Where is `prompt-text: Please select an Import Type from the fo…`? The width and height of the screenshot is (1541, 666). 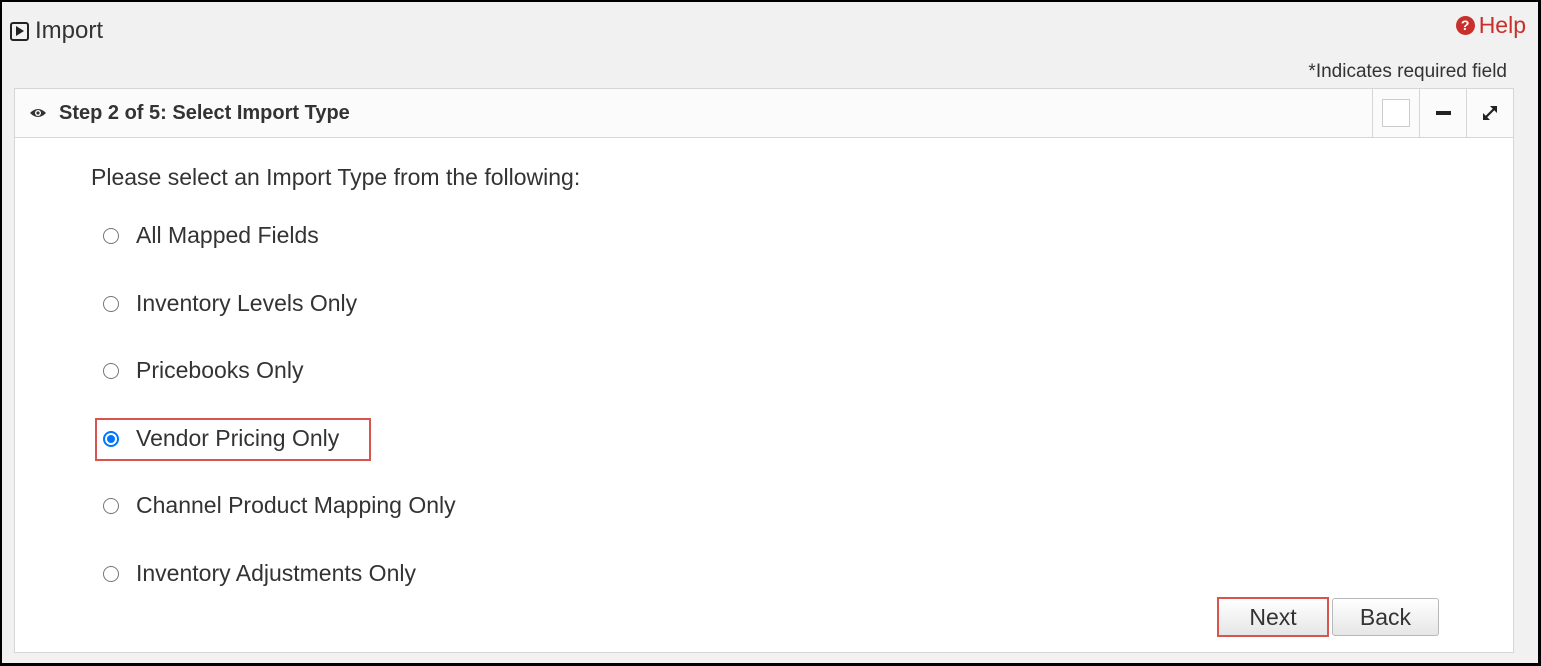 prompt-text: Please select an Import Type from the fo… is located at coordinates (336, 177).